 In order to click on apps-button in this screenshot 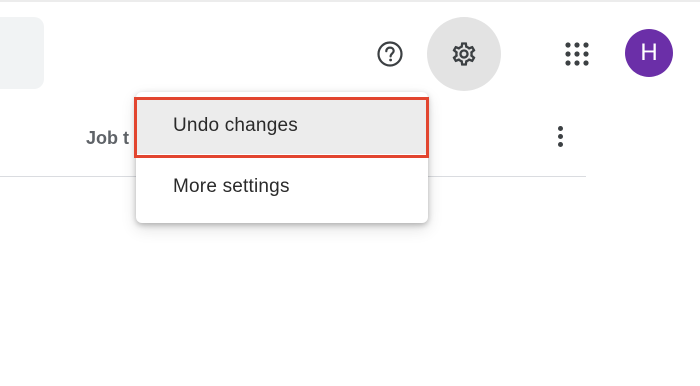, I will do `click(577, 54)`.